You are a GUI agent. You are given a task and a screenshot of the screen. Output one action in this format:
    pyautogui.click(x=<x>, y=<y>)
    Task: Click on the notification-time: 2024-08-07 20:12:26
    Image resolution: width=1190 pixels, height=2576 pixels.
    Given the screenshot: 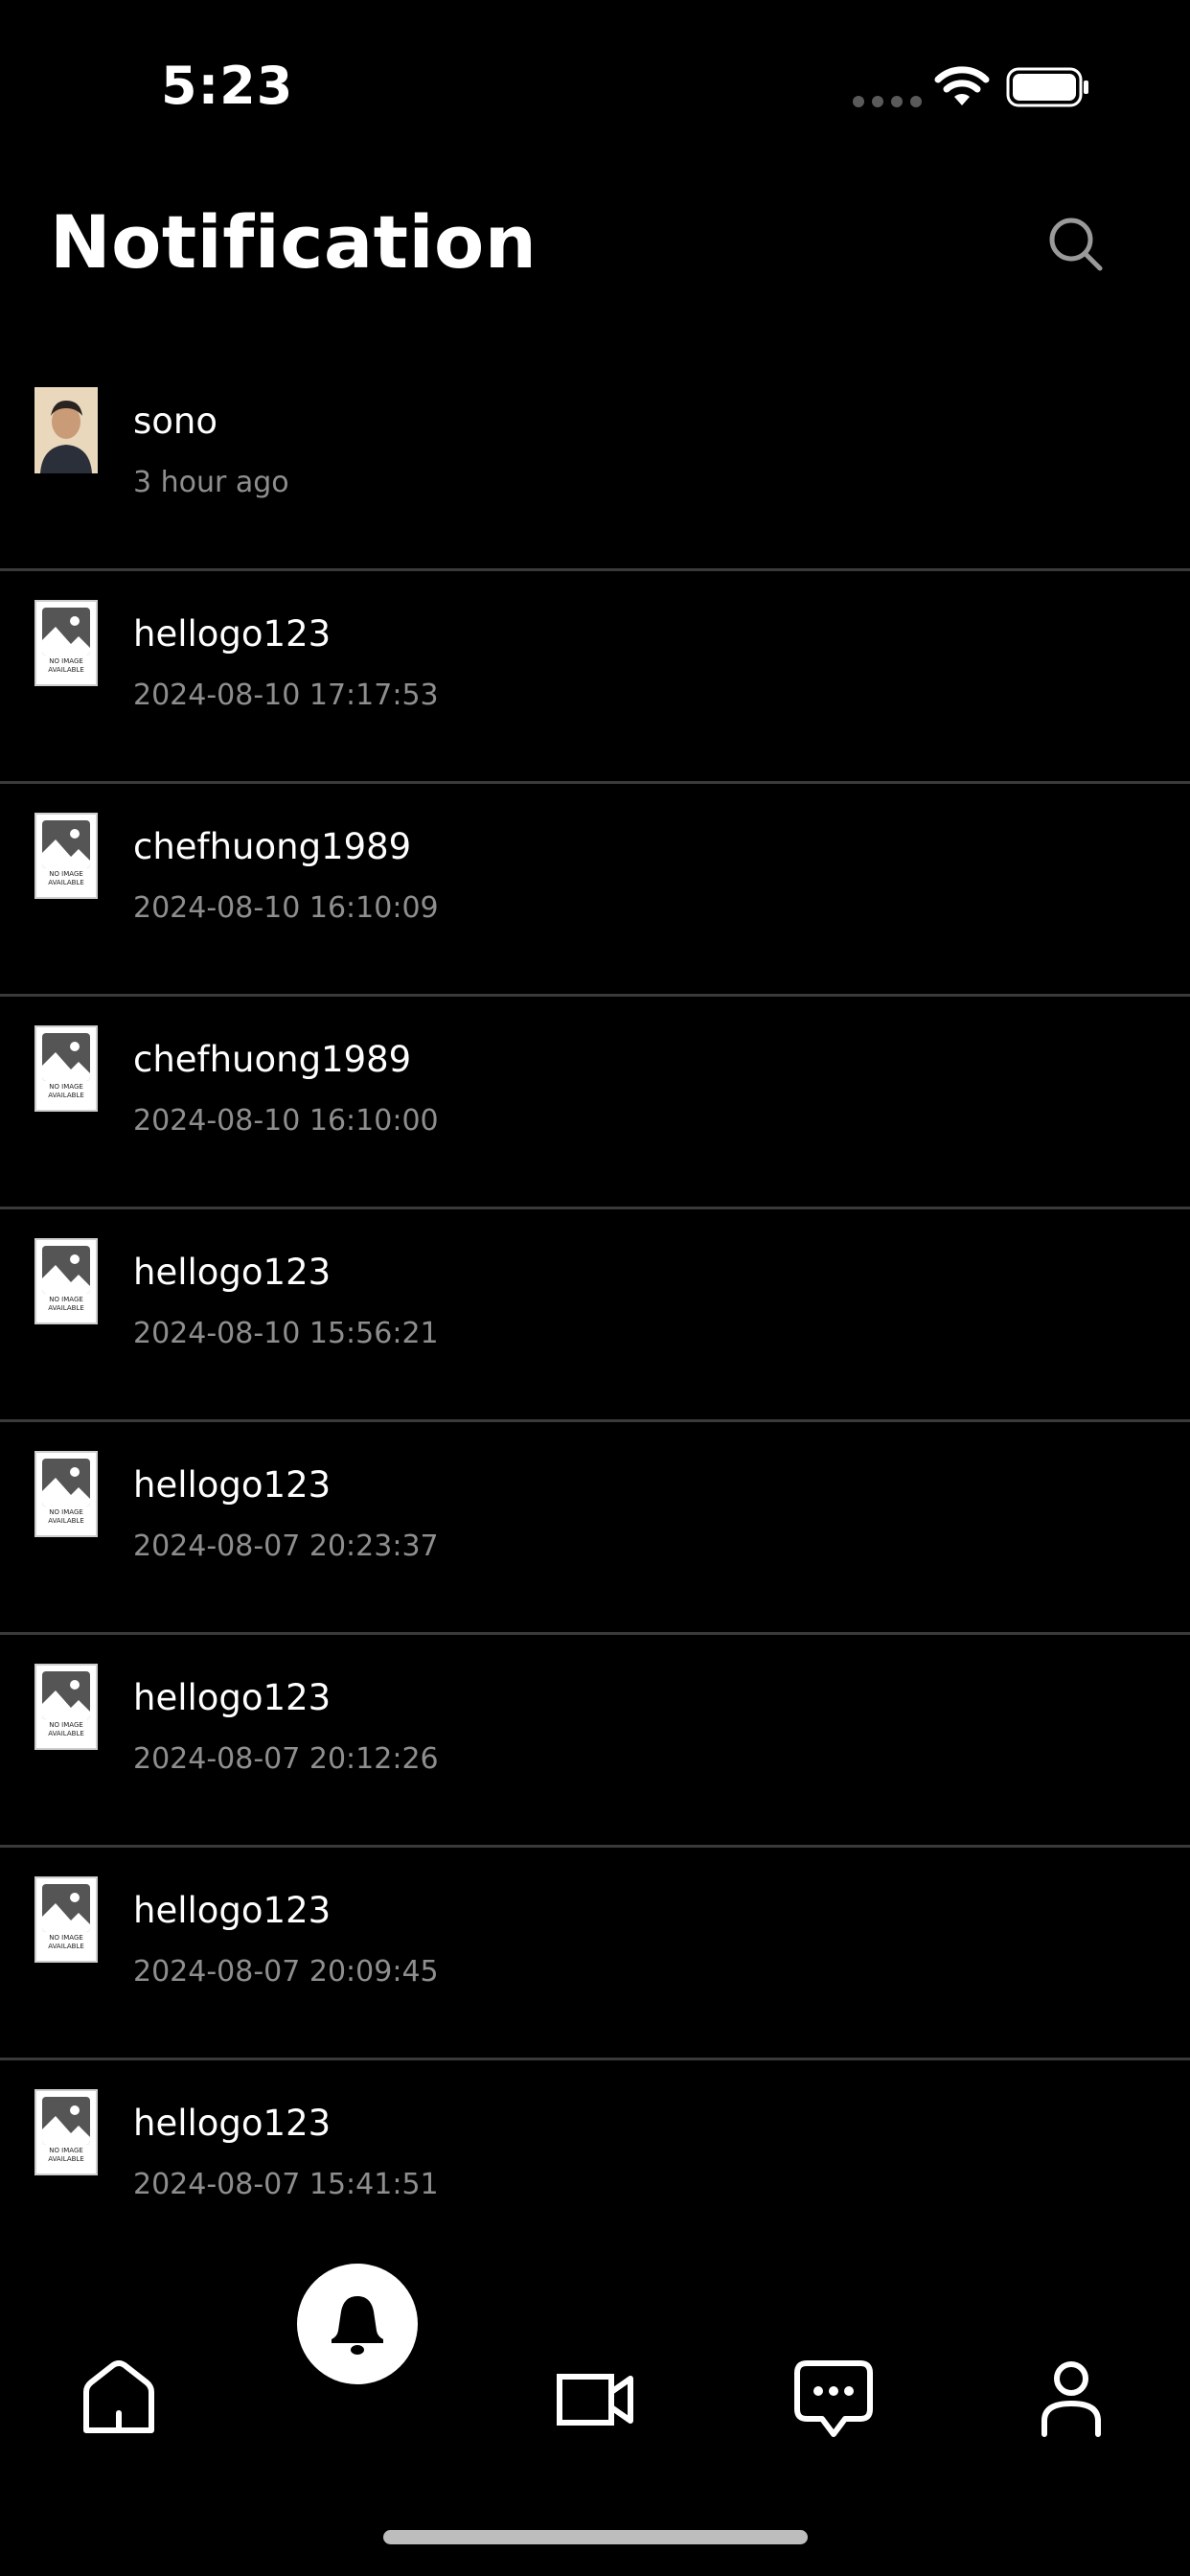 What is the action you would take?
    pyautogui.click(x=286, y=1759)
    